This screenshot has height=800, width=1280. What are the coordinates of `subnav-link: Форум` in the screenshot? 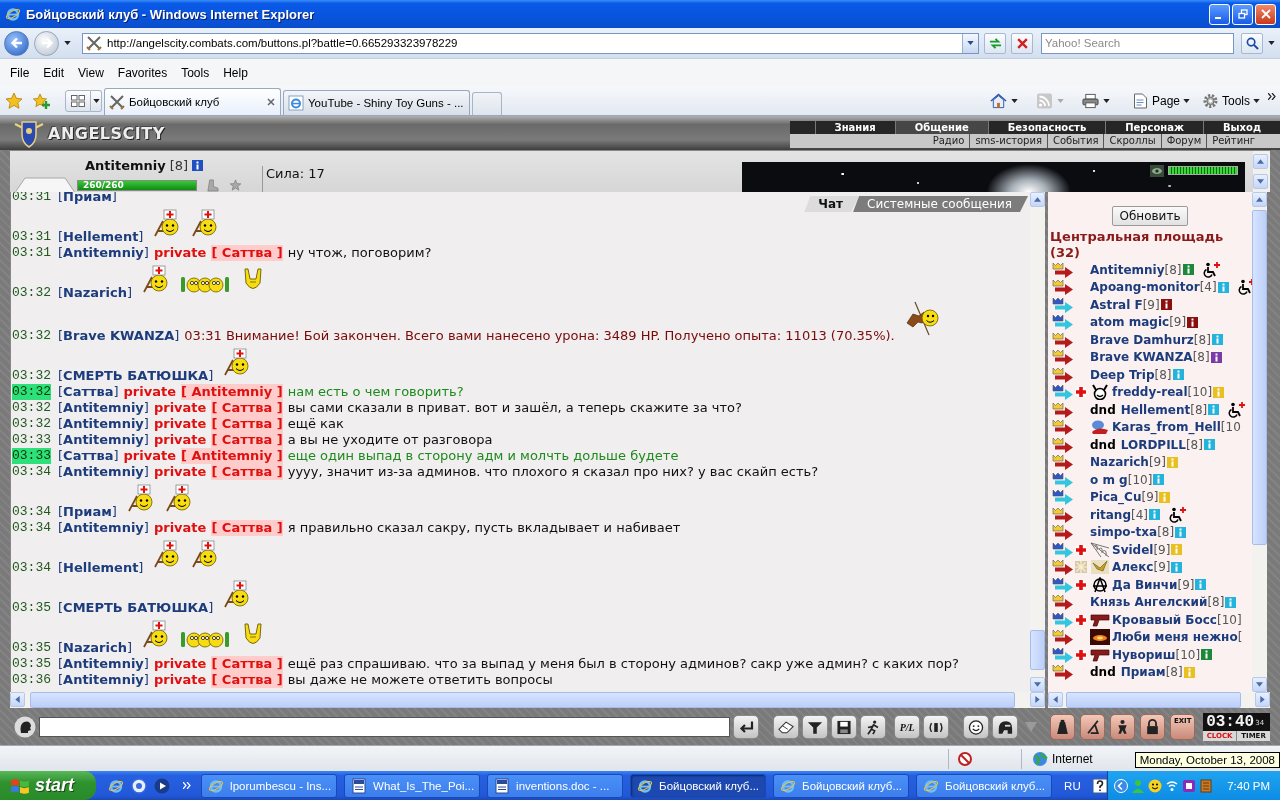 It's located at (1183, 141).